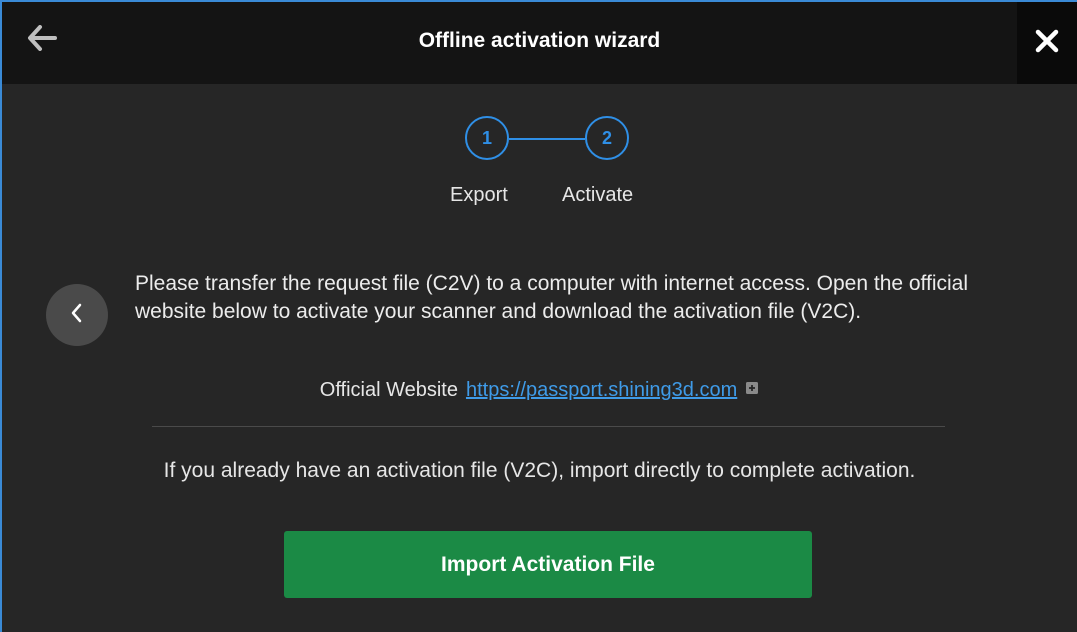 This screenshot has height=632, width=1077. I want to click on close-button, so click(1047, 43).